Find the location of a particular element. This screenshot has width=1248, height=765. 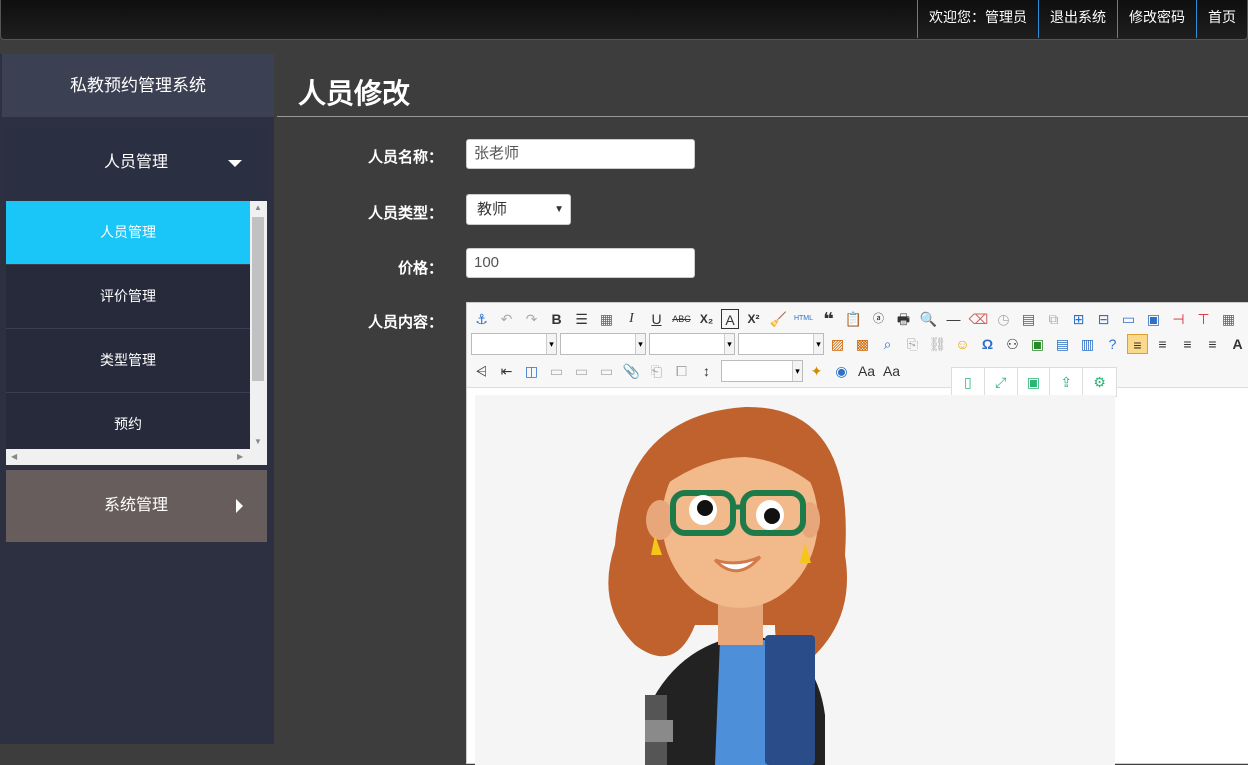

merge-cells-icon: ⧉ is located at coordinates (1053, 319).